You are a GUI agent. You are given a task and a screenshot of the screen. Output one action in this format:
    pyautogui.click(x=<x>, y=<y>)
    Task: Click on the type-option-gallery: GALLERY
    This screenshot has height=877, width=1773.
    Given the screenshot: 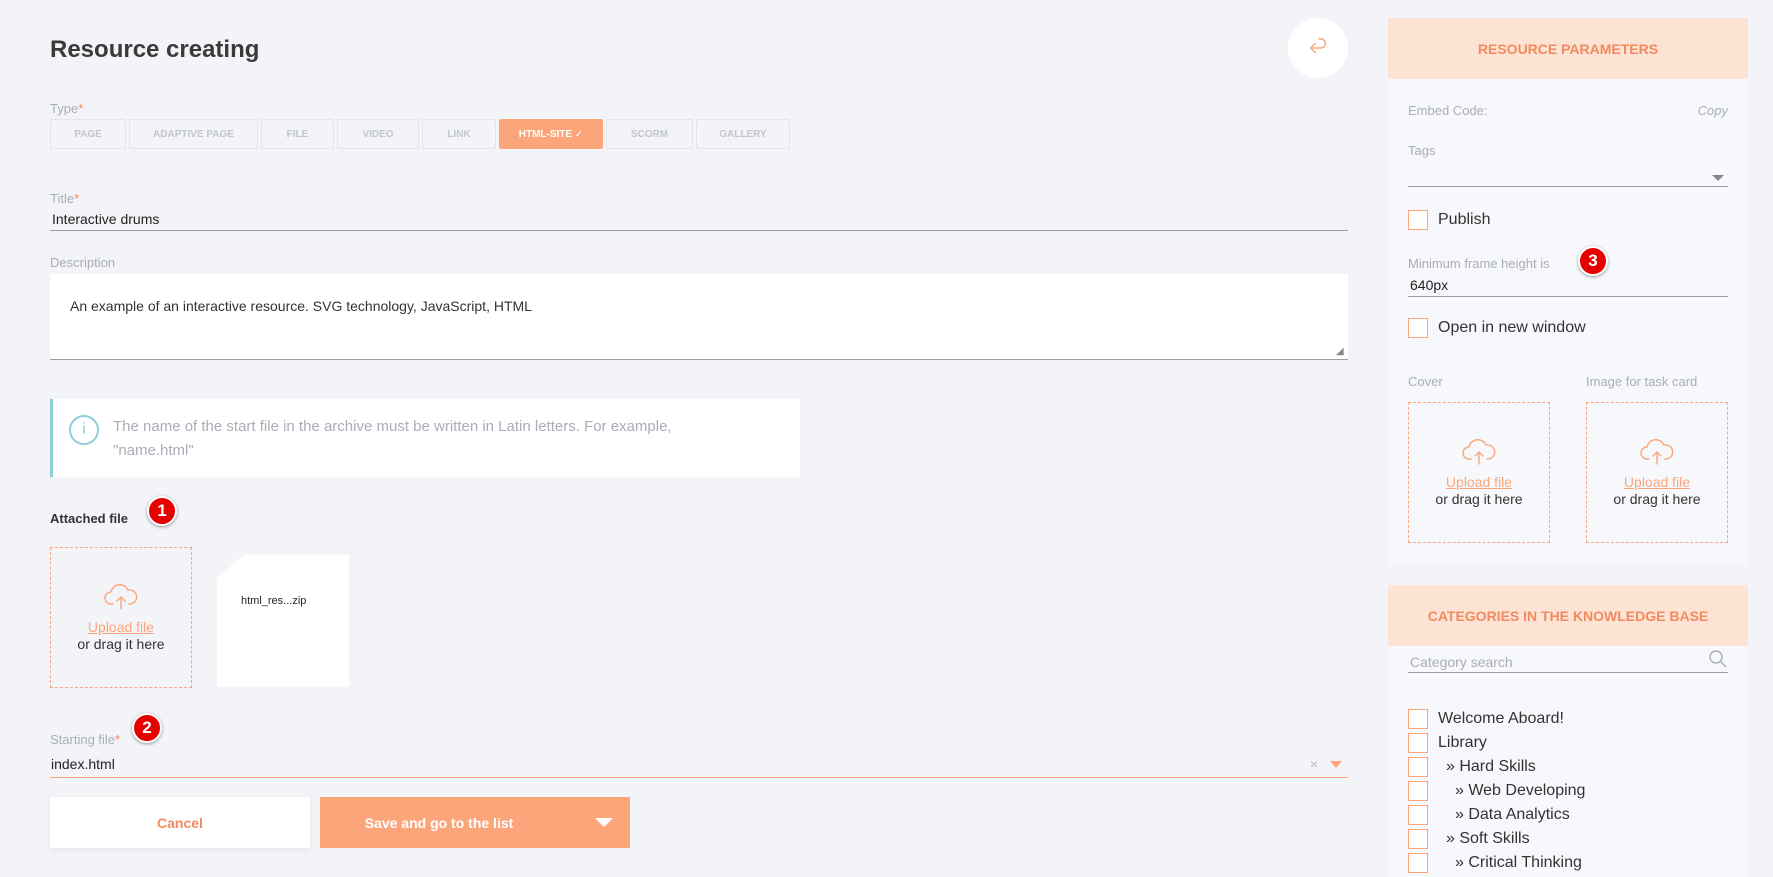 What is the action you would take?
    pyautogui.click(x=743, y=134)
    